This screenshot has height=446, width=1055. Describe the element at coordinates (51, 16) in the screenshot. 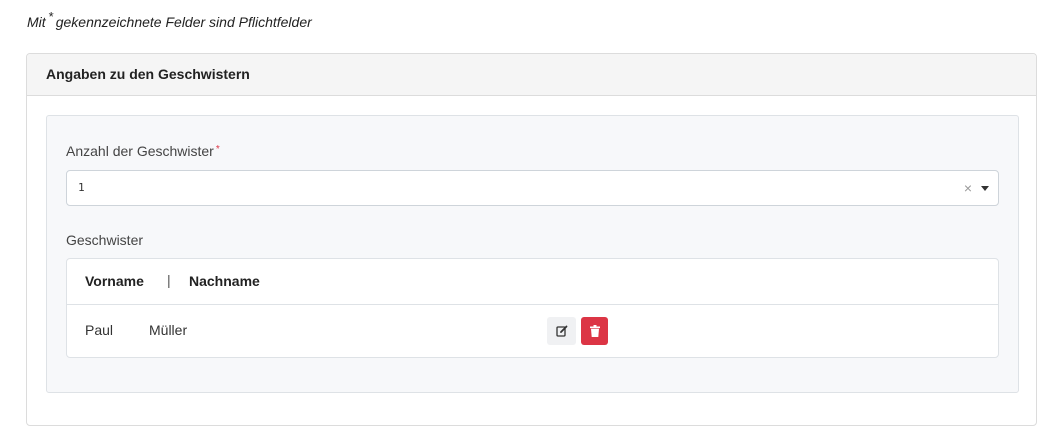

I see `note-star: *` at that location.